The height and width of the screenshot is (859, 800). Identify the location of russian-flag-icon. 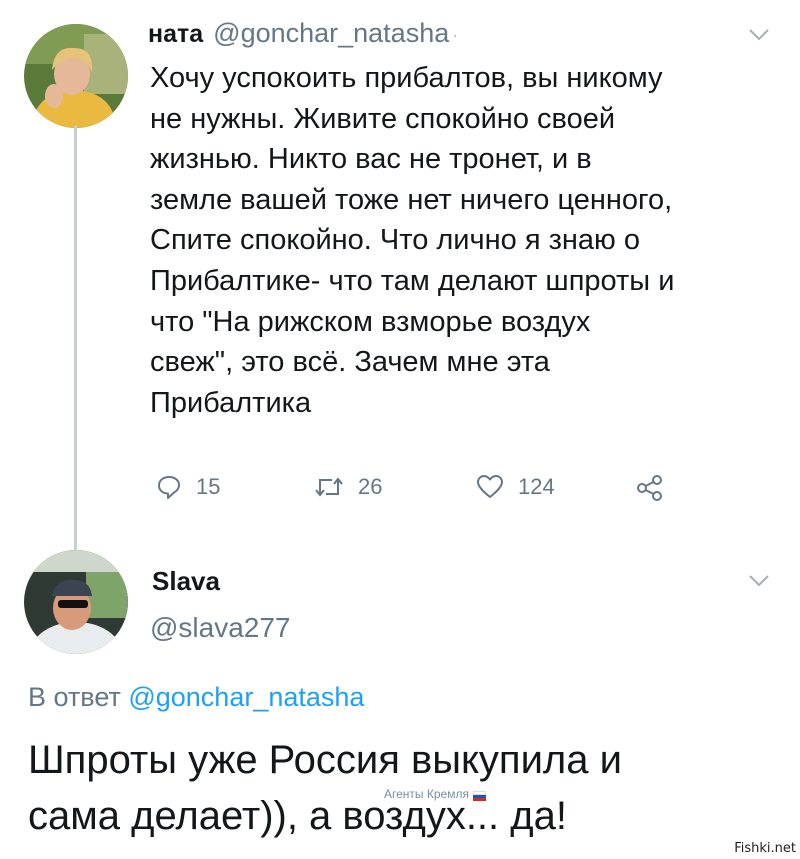
(479, 795).